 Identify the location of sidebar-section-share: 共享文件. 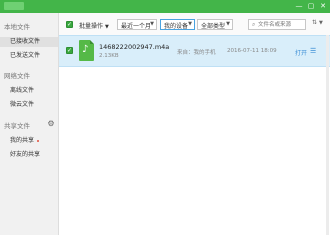
(17, 126).